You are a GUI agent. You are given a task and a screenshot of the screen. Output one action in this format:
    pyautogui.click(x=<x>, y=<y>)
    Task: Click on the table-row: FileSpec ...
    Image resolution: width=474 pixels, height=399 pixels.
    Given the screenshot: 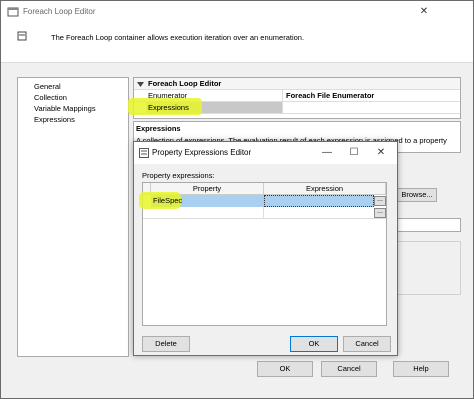 What is the action you would take?
    pyautogui.click(x=262, y=200)
    